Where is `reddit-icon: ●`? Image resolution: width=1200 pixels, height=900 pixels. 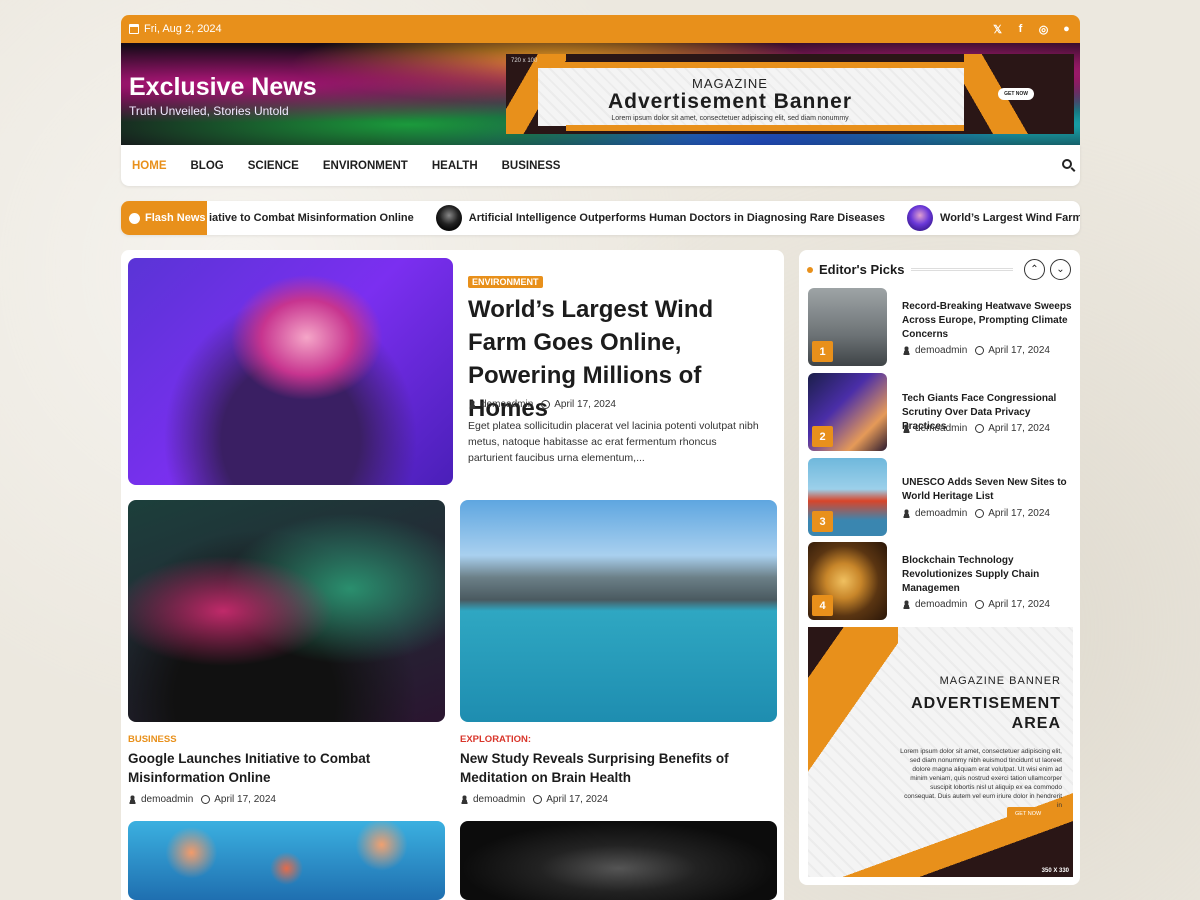 reddit-icon: ● is located at coordinates (1066, 29).